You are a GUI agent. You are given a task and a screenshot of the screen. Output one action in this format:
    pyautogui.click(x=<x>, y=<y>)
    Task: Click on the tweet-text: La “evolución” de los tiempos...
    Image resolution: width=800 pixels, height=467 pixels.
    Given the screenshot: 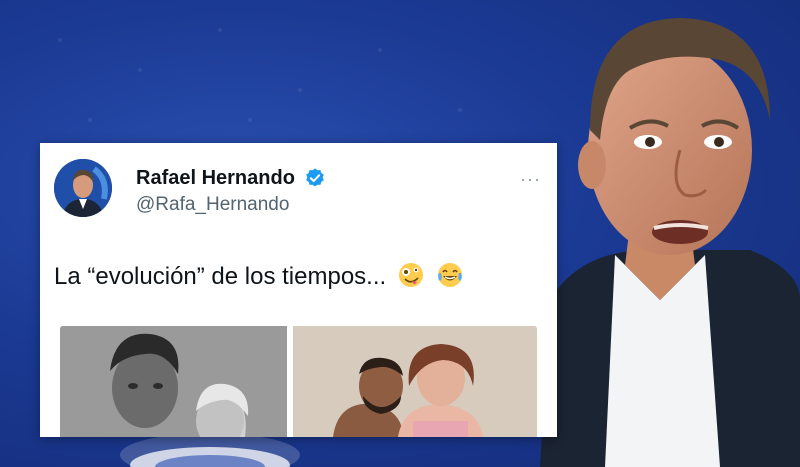 What is the action you would take?
    pyautogui.click(x=259, y=276)
    